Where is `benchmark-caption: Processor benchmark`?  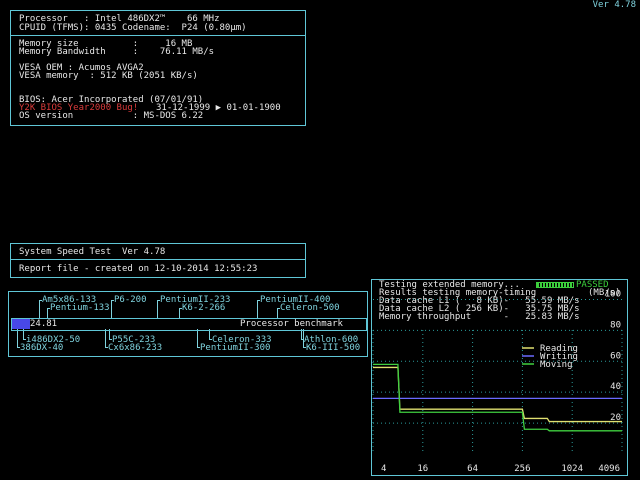
benchmark-caption: Processor benchmark is located at coordinates (291, 324).